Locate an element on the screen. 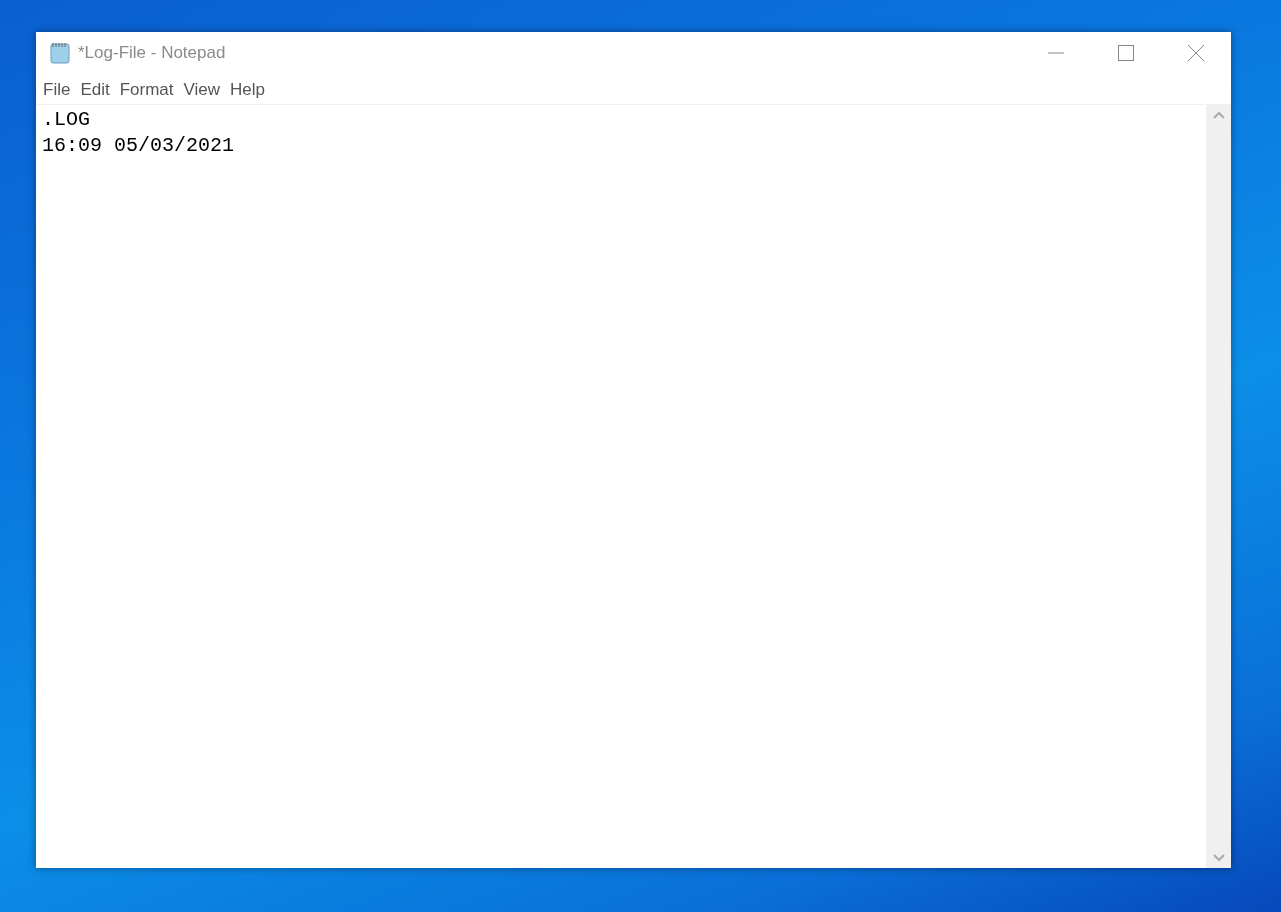 Image resolution: width=1281 pixels, height=912 pixels. menu-item: Help is located at coordinates (248, 89).